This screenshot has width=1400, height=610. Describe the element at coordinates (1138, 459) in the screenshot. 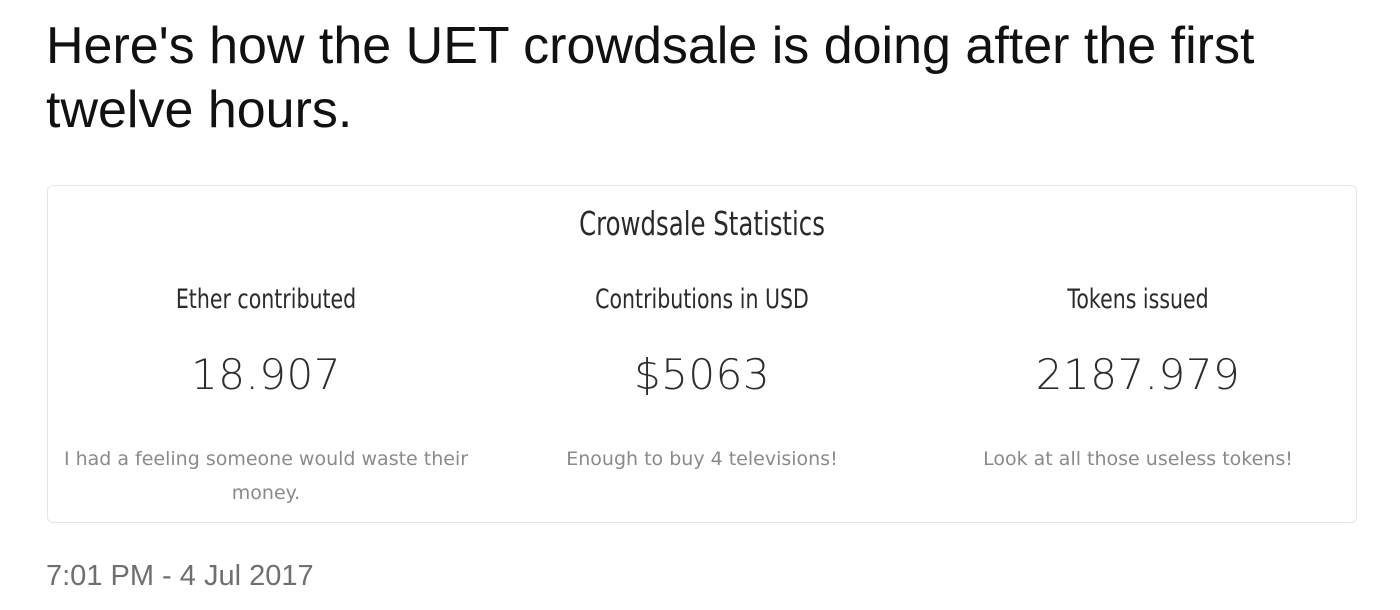

I see `stat-caption: Look at all those useless tokens!` at that location.